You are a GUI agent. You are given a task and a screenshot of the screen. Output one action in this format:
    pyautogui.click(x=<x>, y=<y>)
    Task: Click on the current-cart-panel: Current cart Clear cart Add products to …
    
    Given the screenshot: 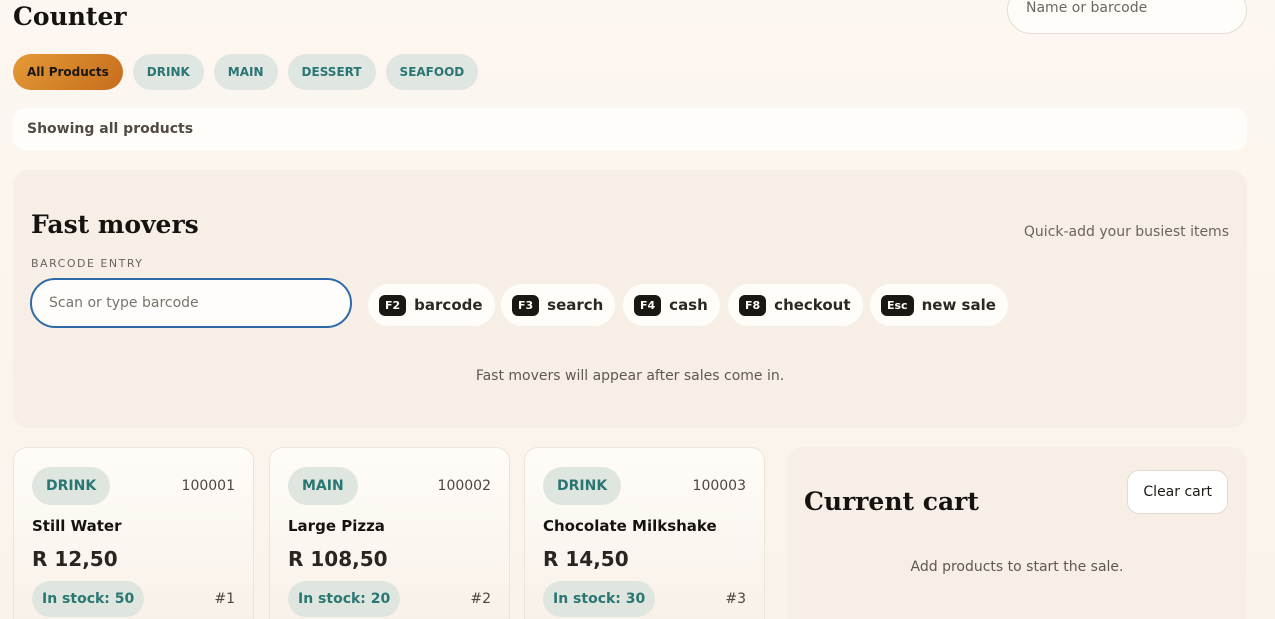 What is the action you would take?
    pyautogui.click(x=1017, y=533)
    